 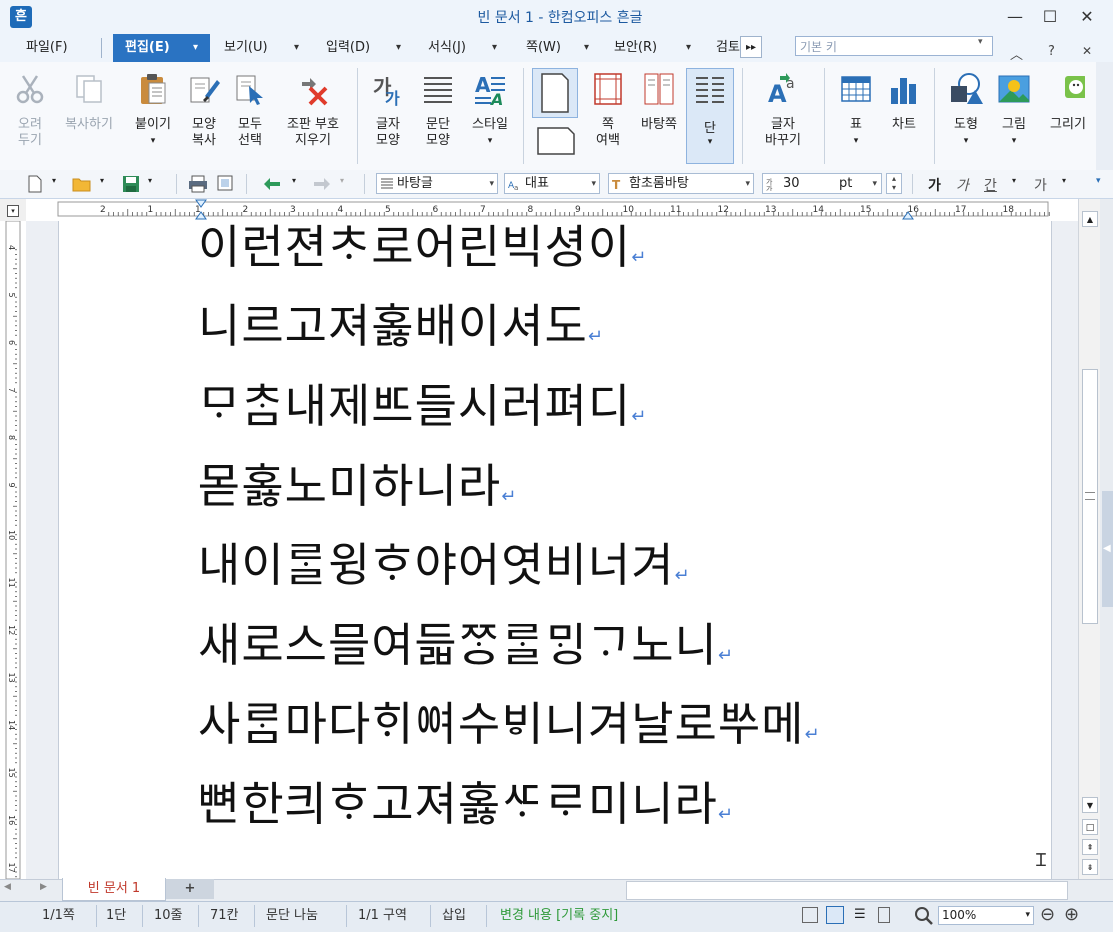 What do you see at coordinates (1071, 914) in the screenshot?
I see `zoom-in-button: ⊕` at bounding box center [1071, 914].